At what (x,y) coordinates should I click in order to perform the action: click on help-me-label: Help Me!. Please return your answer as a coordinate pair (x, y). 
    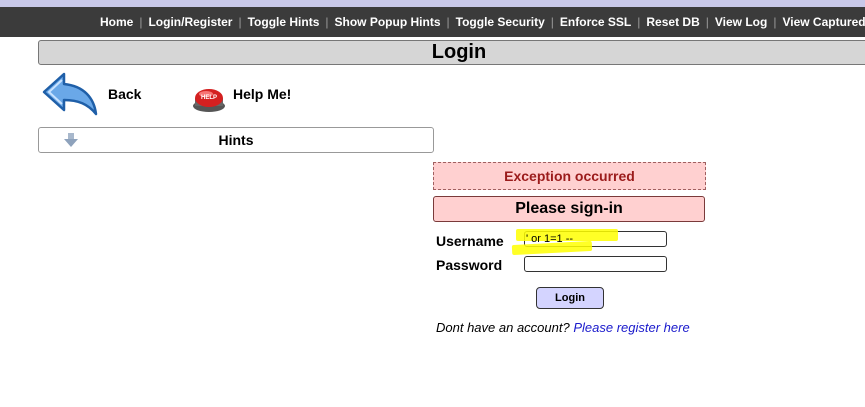
    Looking at the image, I should click on (262, 94).